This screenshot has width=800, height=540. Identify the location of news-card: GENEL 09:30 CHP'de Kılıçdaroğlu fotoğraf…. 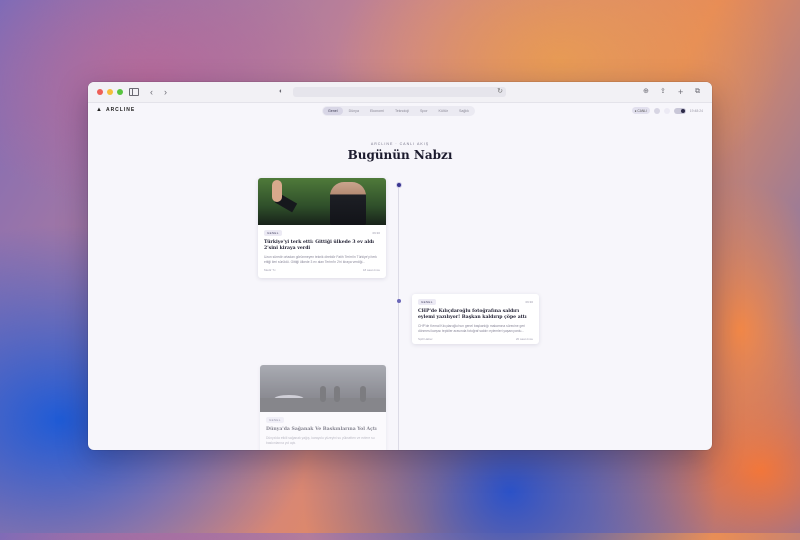
(475, 319).